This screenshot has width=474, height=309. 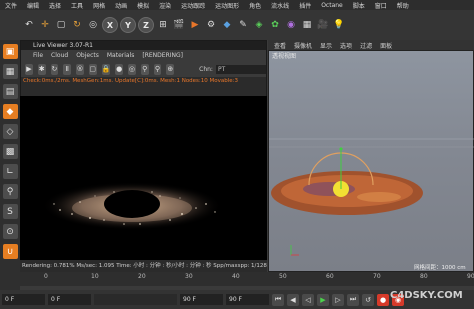 I want to click on preview-end-field: 90 F, so click(x=247, y=299).